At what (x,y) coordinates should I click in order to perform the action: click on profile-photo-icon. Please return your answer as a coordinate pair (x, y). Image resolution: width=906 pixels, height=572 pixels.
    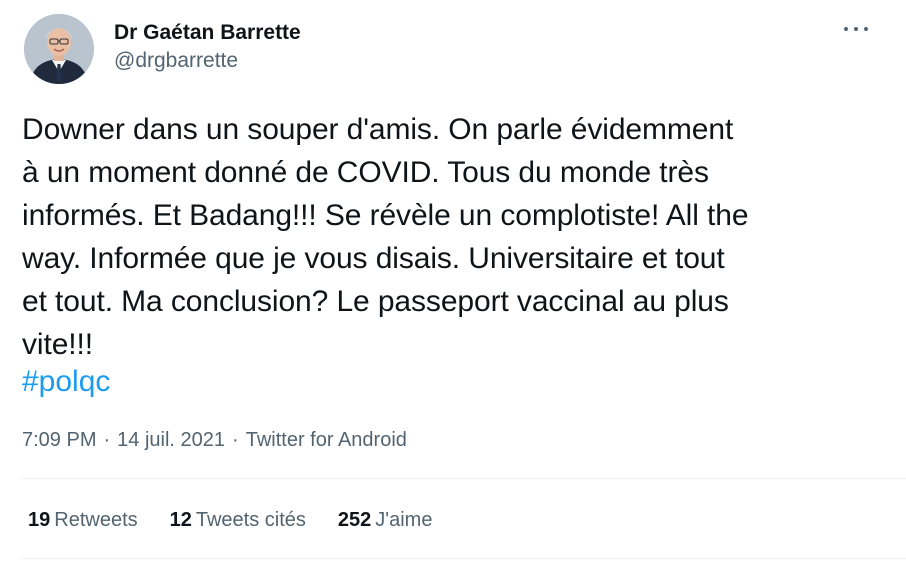
    Looking at the image, I should click on (59, 49).